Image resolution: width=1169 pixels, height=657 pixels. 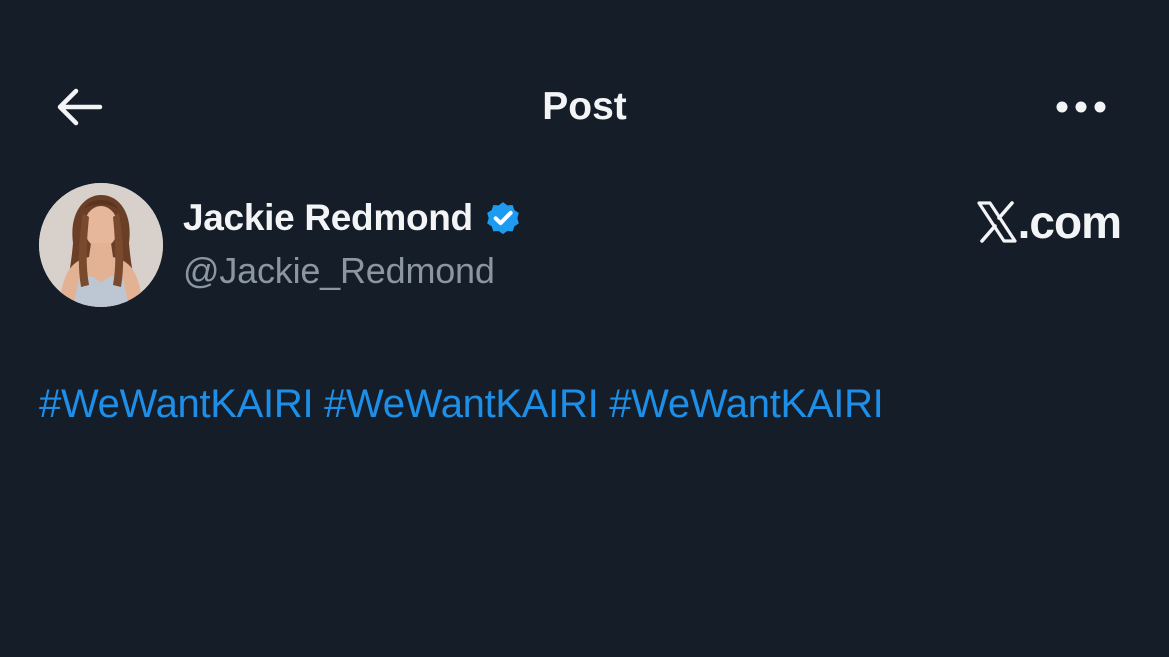 I want to click on x-com-watermark: .com, so click(x=1049, y=222).